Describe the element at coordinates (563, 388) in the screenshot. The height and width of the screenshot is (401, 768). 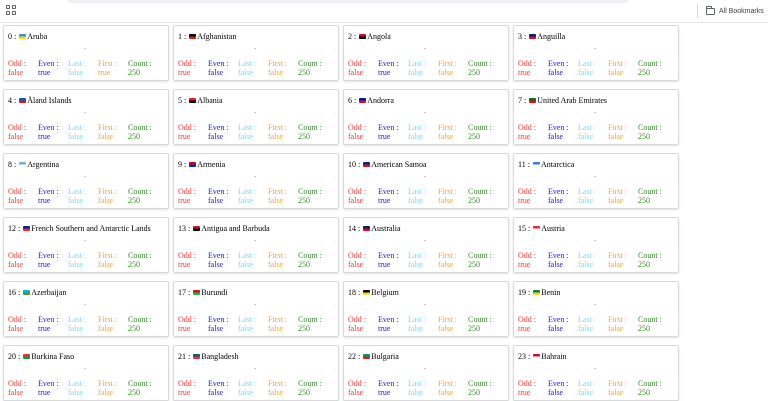
I see `even-stat: Even : false` at that location.